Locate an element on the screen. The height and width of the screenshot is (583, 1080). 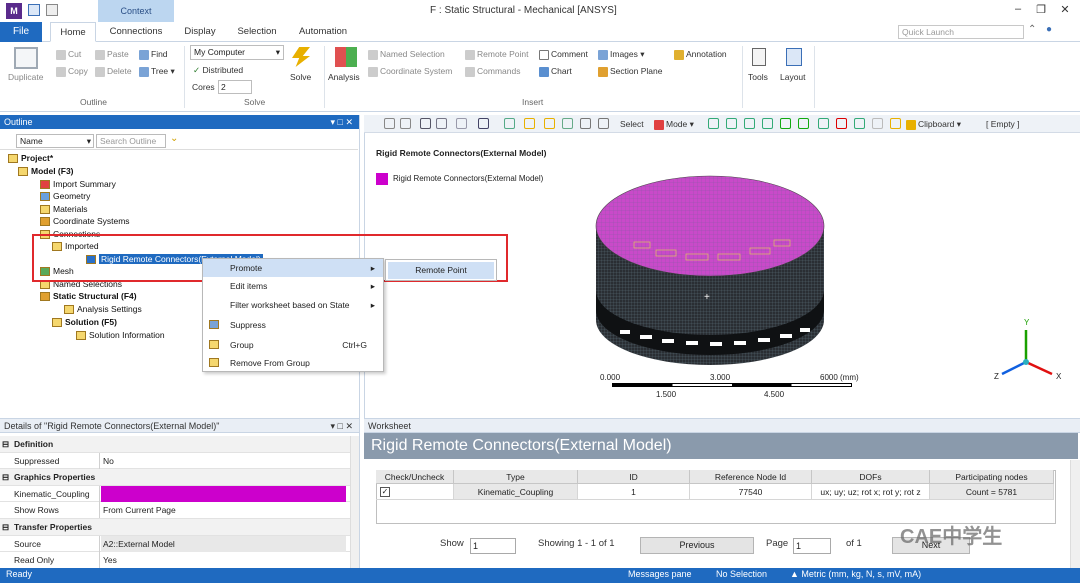
tree-node: Analysis Settings is located at coordinates (103, 309).